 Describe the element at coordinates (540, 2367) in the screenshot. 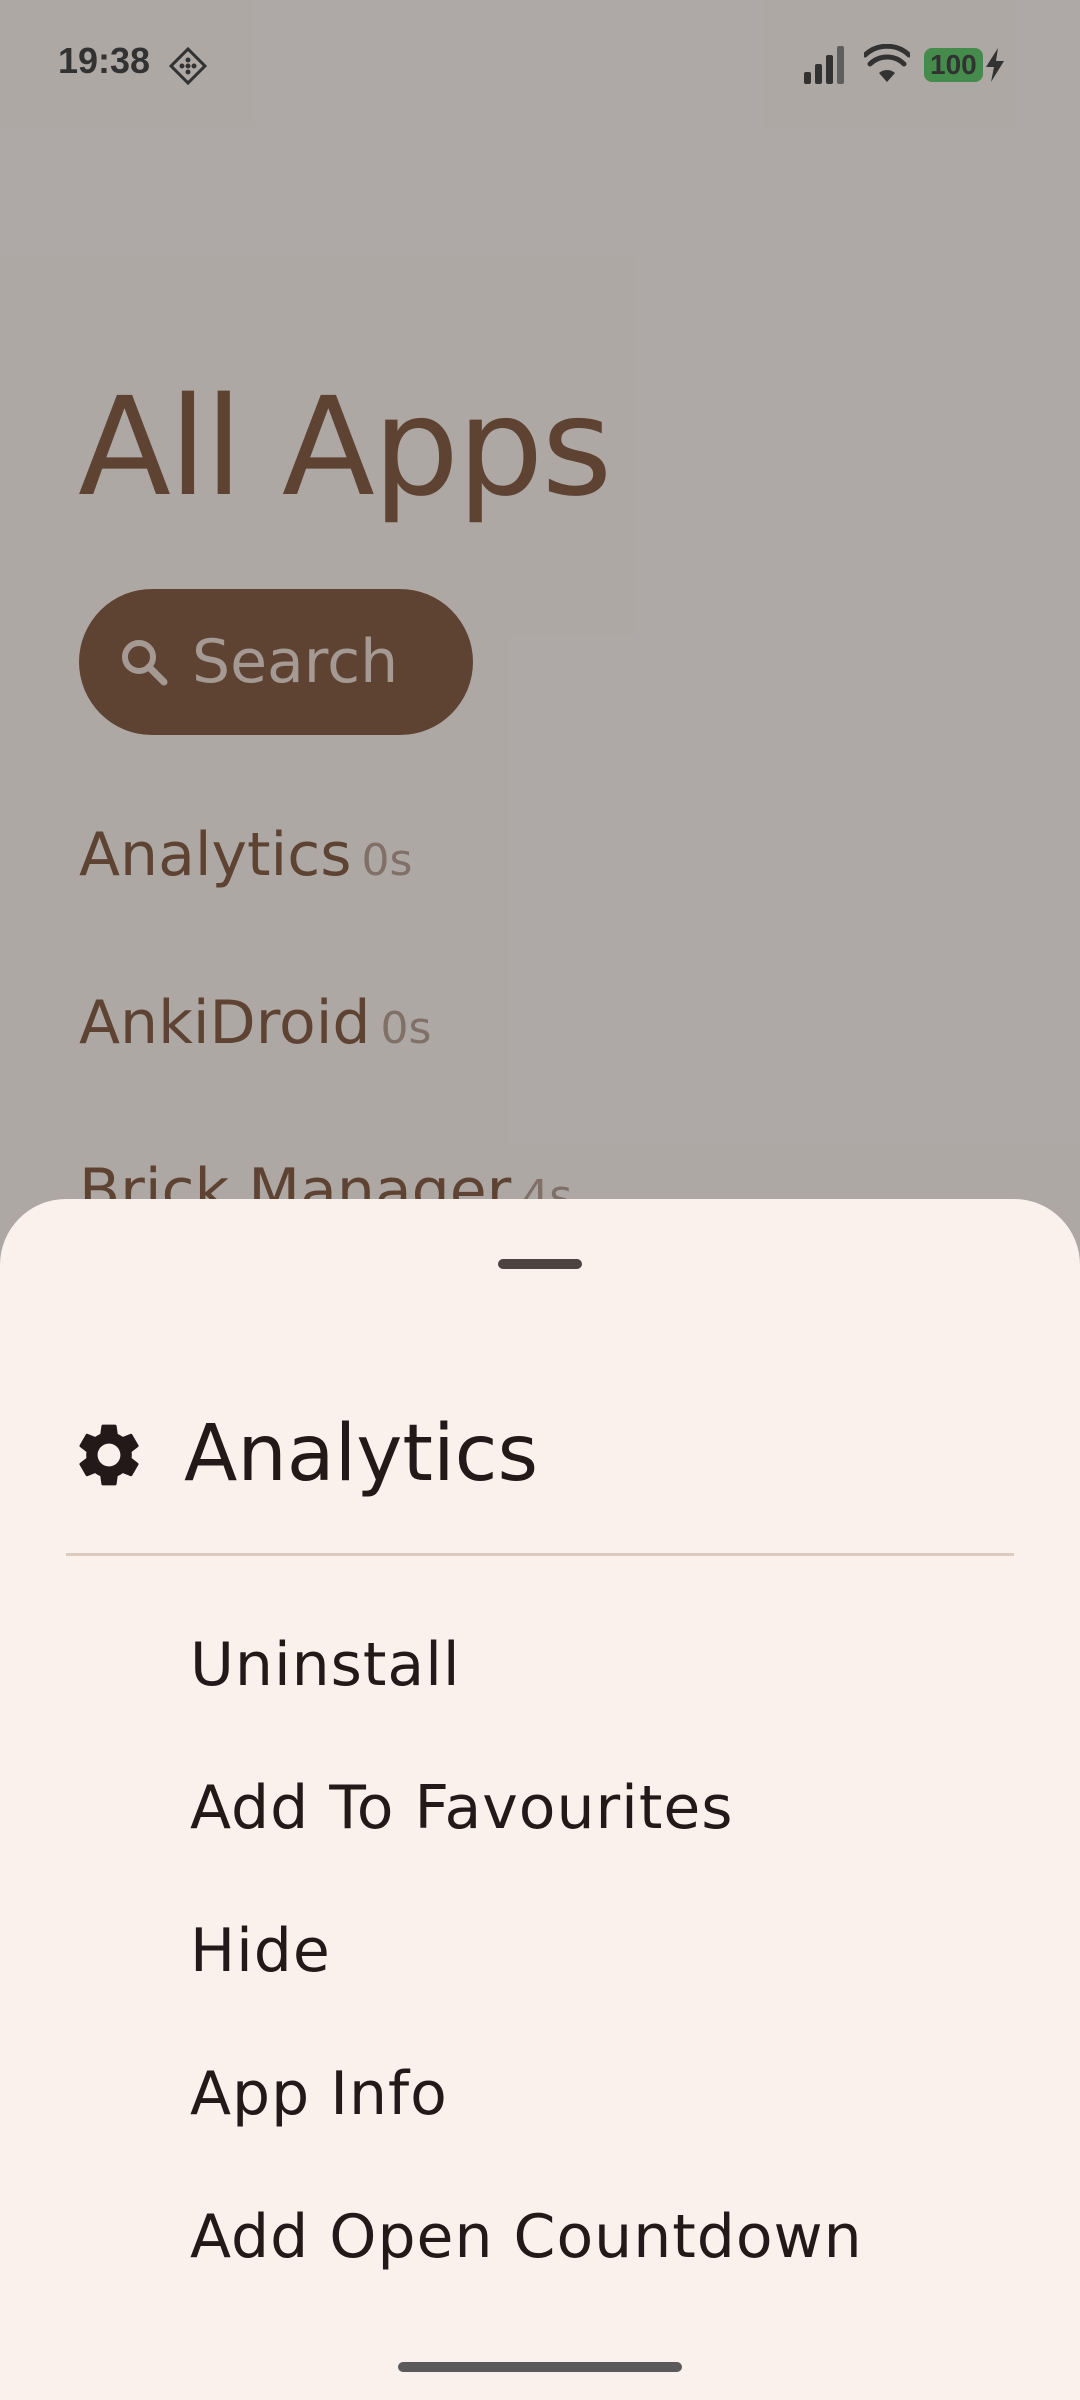

I see `gesture-navigation-handle` at that location.